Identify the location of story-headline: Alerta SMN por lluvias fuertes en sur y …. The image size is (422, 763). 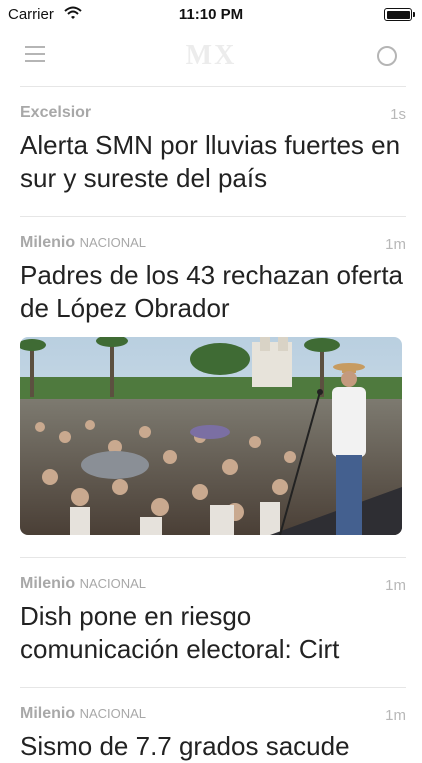
(213, 162).